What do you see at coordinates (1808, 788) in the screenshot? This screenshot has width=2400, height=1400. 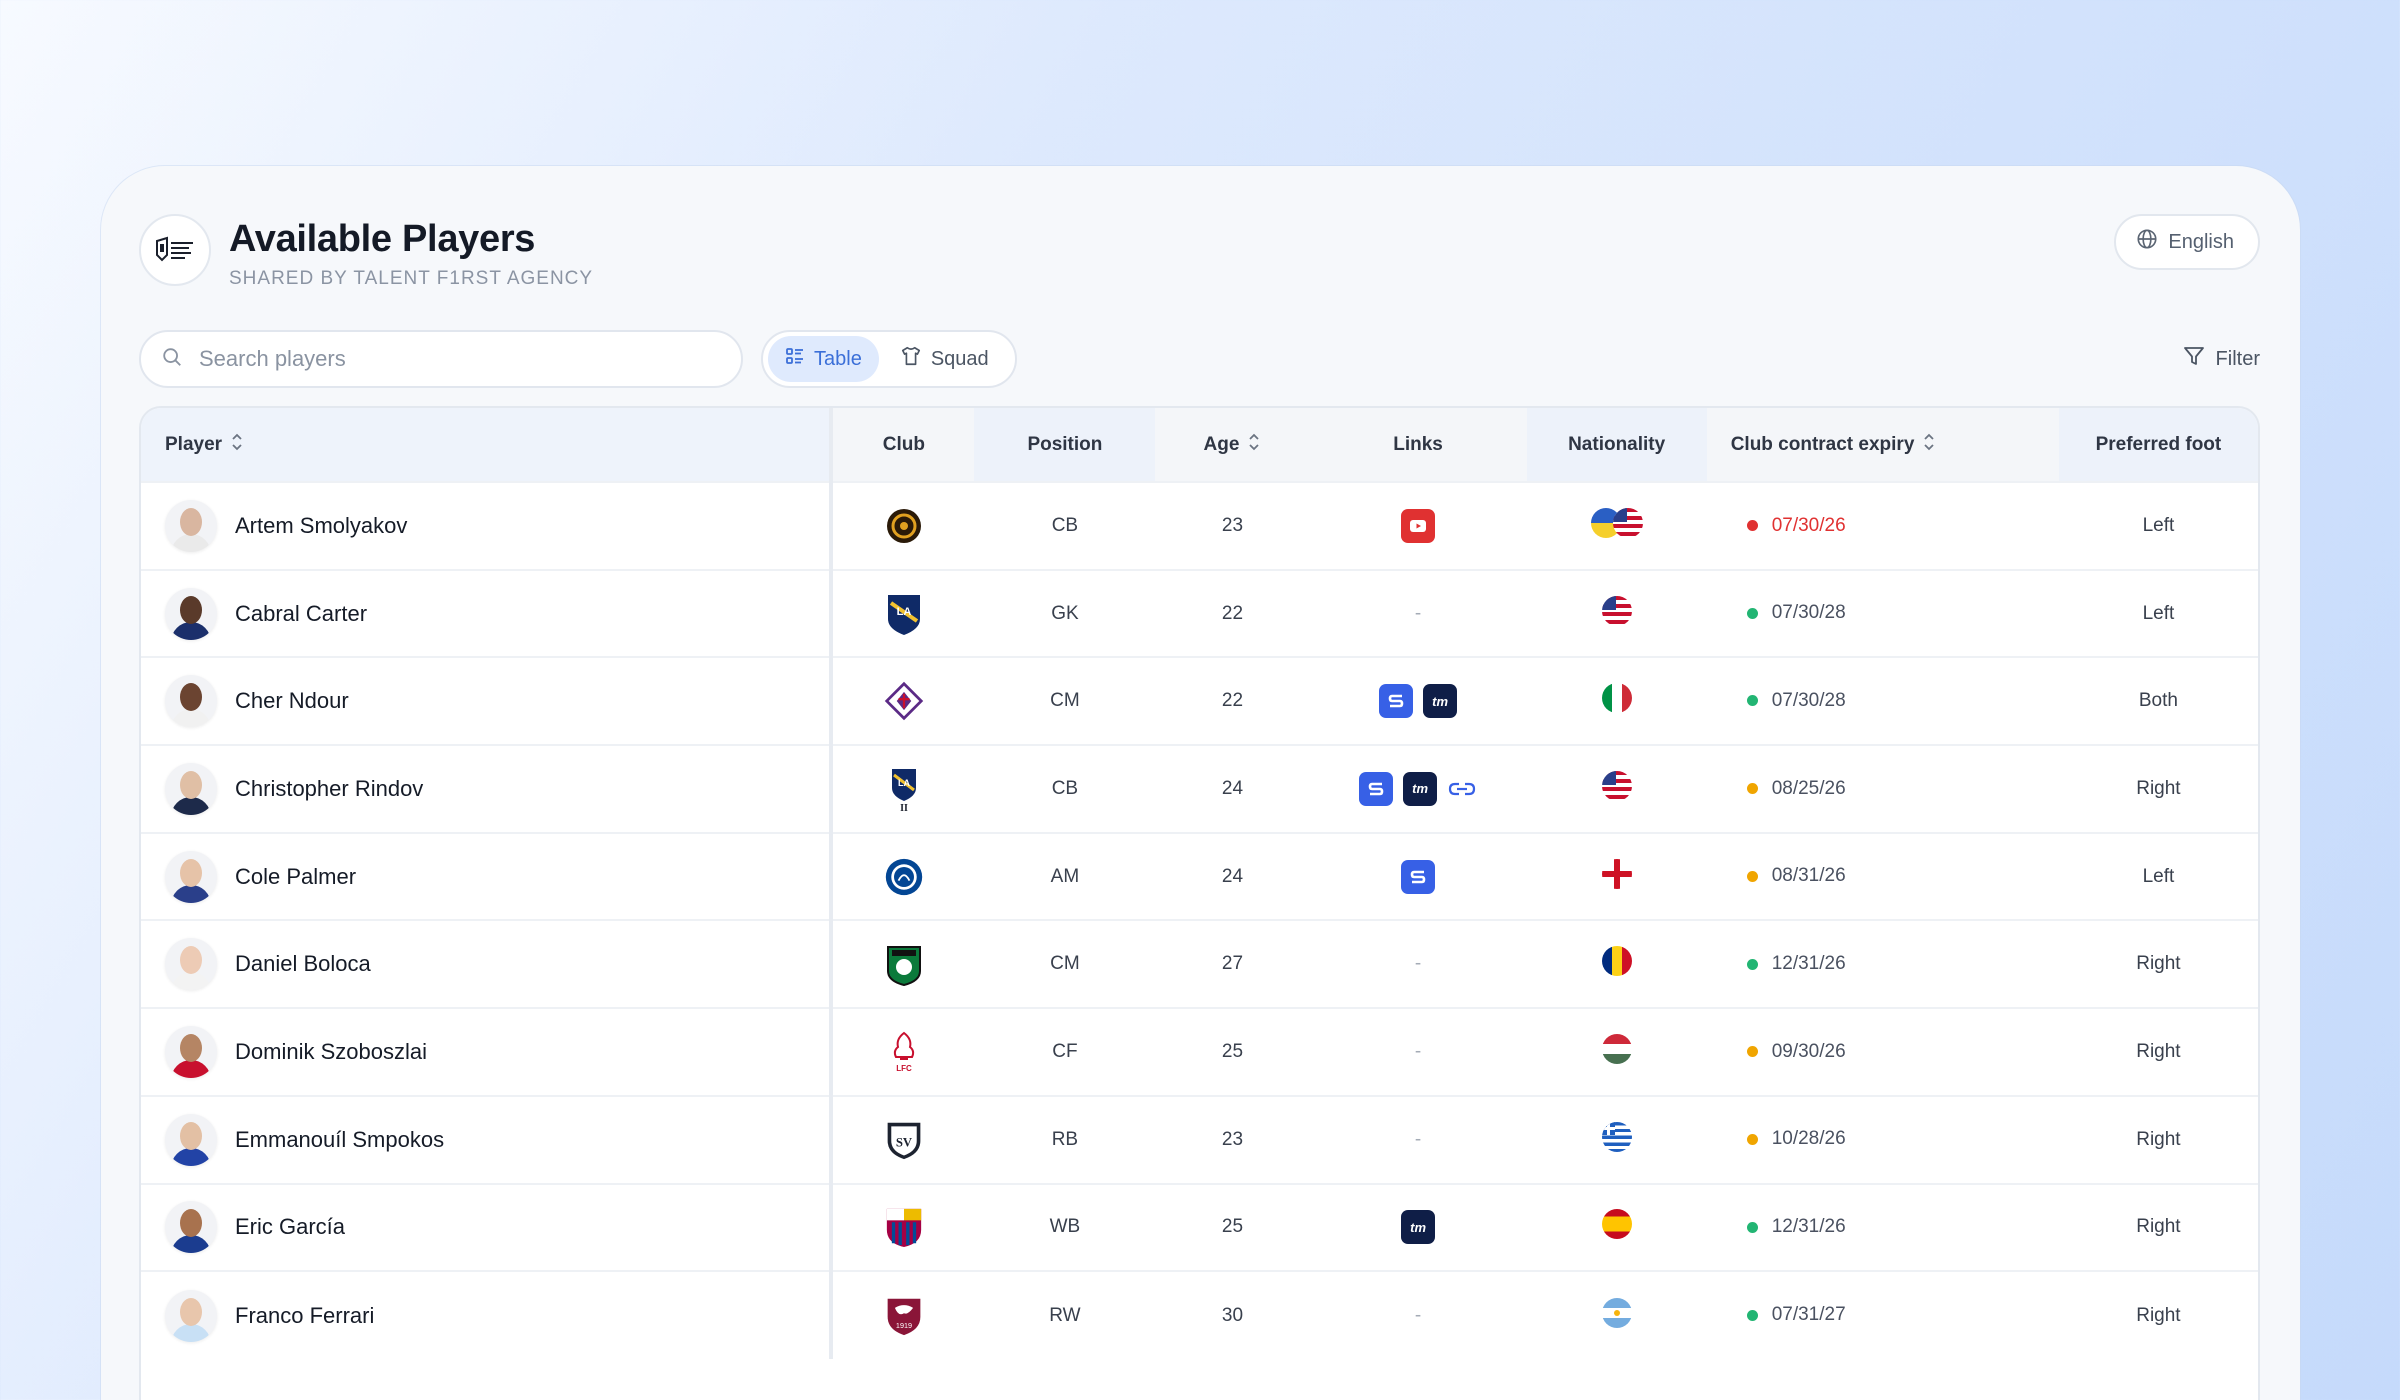 I see `contract-expiry-date: 08/25/26` at bounding box center [1808, 788].